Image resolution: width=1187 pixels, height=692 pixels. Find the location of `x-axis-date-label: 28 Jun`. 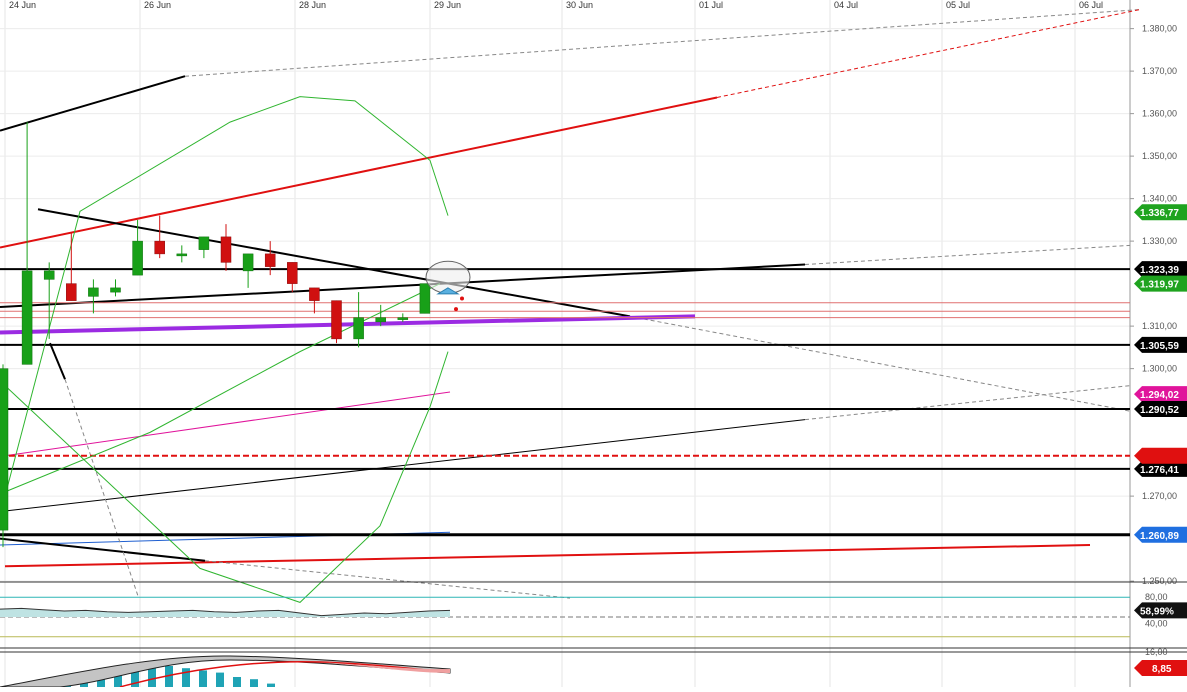

x-axis-date-label: 28 Jun is located at coordinates (312, 5).